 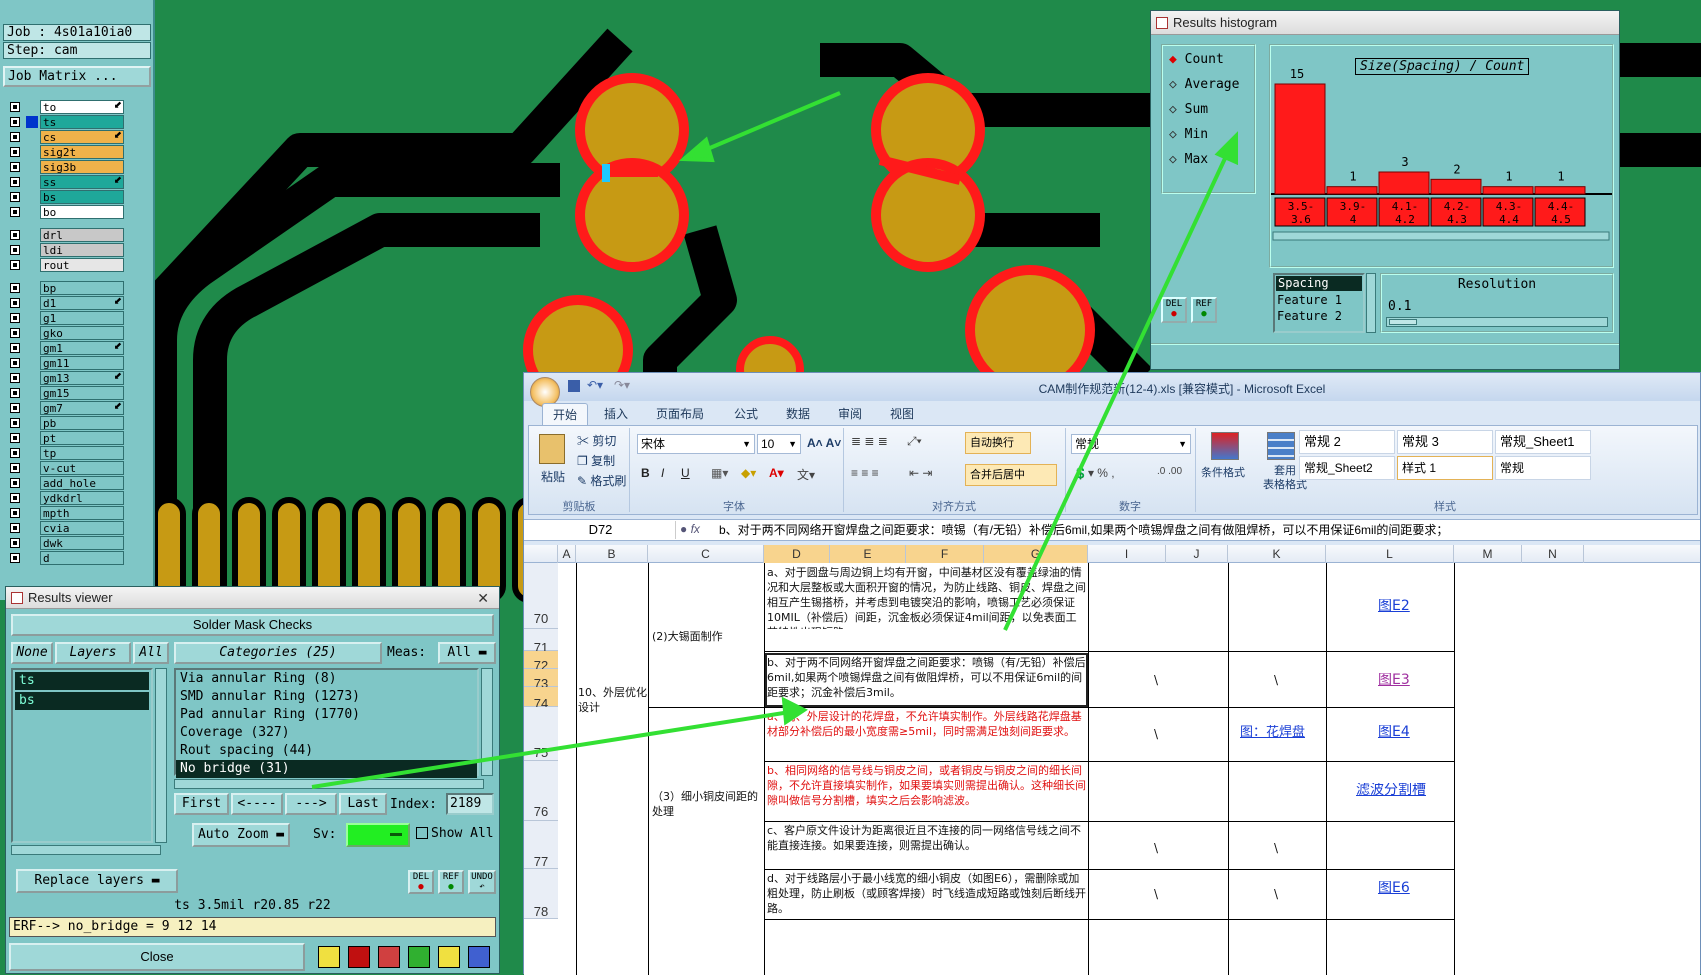 What do you see at coordinates (1347, 442) in the screenshot?
I see `cell-style-item: 常规 2` at bounding box center [1347, 442].